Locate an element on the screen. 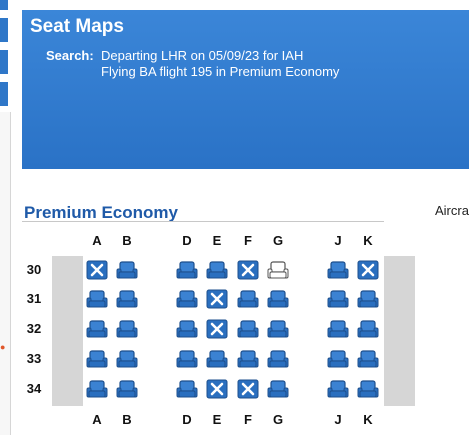 Image resolution: width=469 pixels, height=435 pixels. seat-32J is located at coordinates (338, 329).